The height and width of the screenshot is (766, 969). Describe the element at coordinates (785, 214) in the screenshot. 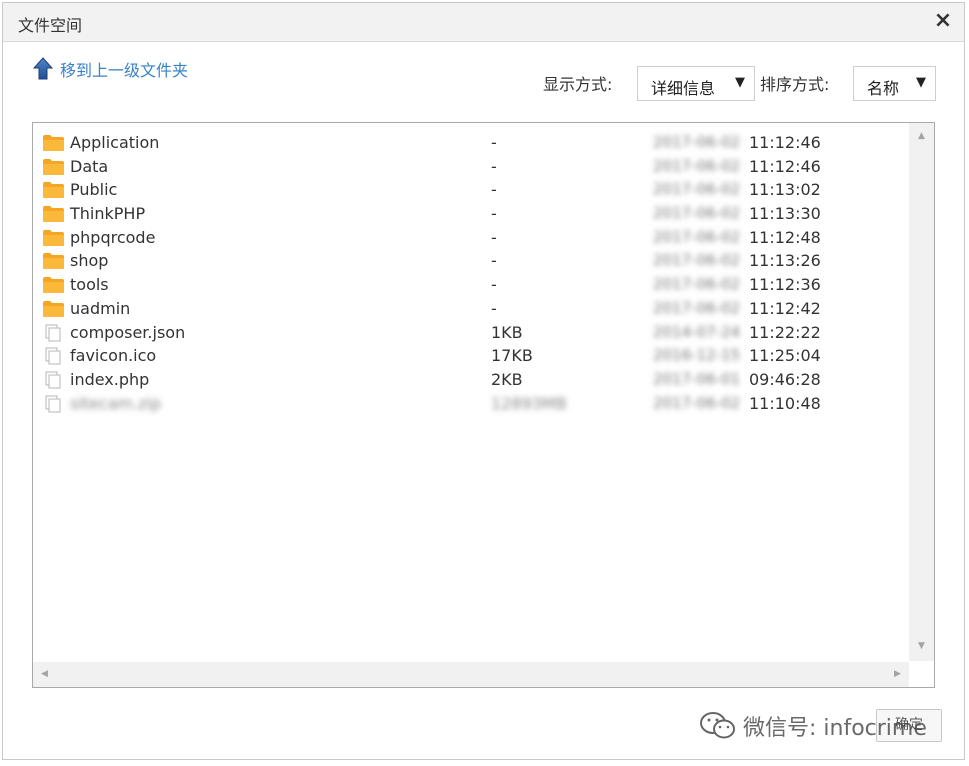

I see `file-time: 11:13:30` at that location.